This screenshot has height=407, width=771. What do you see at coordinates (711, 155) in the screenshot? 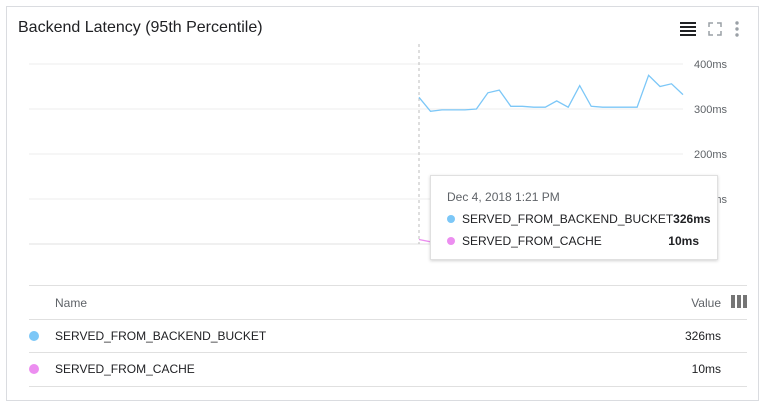
I see `y-tick-label: 200ms` at bounding box center [711, 155].